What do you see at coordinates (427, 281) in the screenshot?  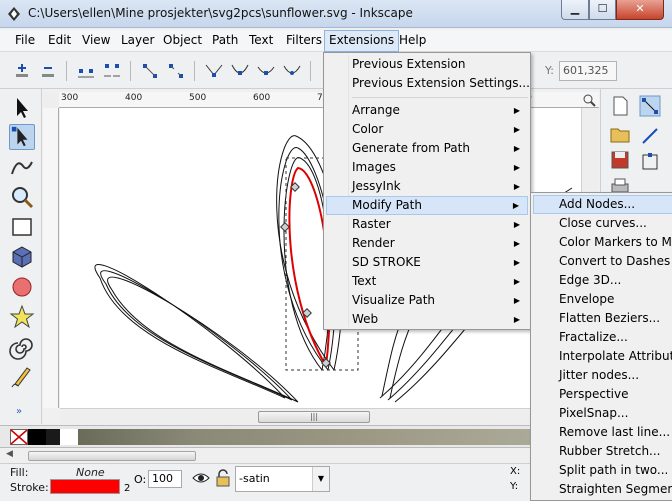 I see `menu-item-text: Text ▶` at bounding box center [427, 281].